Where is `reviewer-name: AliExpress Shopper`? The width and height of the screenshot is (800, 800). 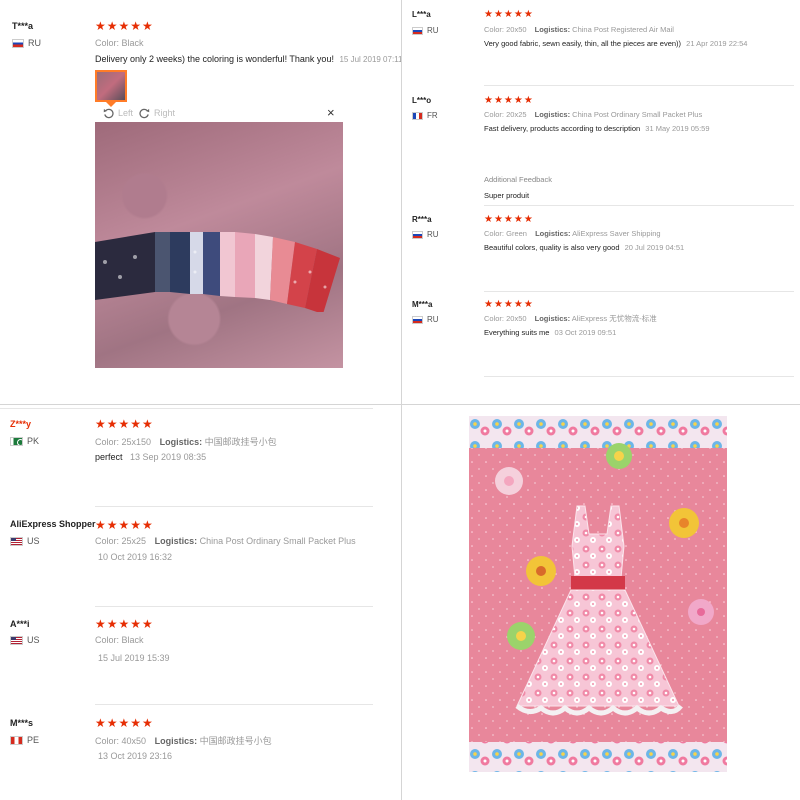 reviewer-name: AliExpress Shopper is located at coordinates (53, 524).